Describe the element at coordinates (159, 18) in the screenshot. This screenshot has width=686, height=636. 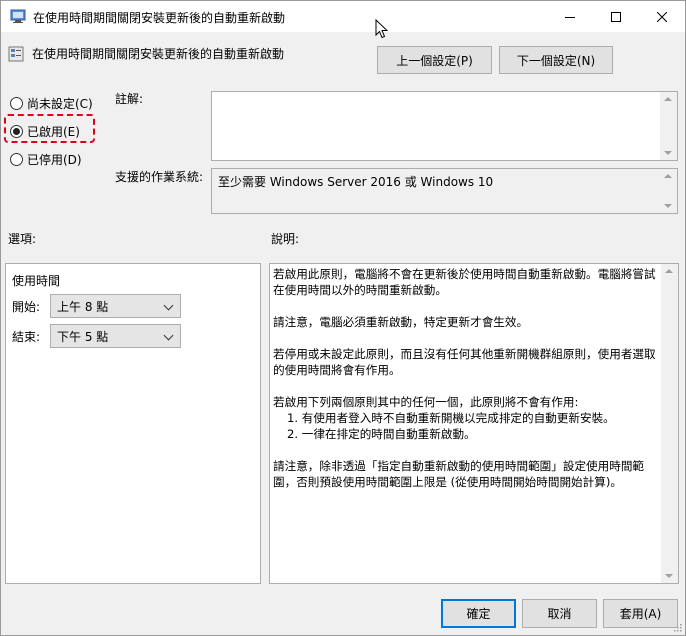
I see `window-title: 在使用時間期間關閉安裝更新後的自動重新啟動` at that location.